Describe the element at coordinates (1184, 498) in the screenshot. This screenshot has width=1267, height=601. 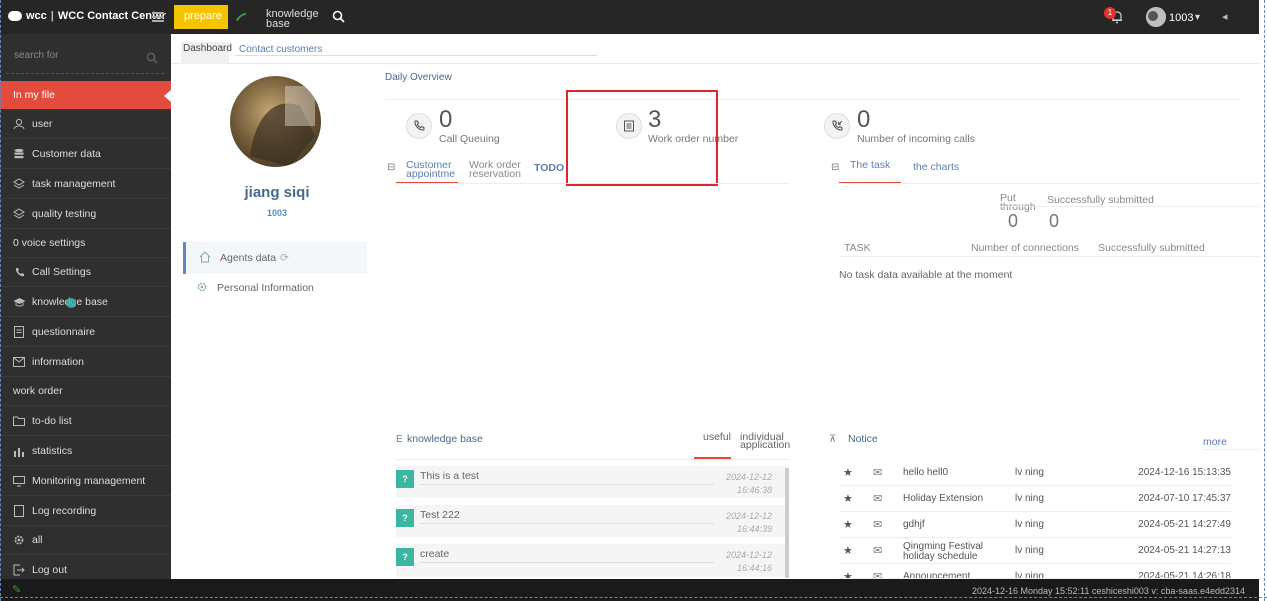
I see `notice-date: 2024-07-10 17:45:37` at that location.